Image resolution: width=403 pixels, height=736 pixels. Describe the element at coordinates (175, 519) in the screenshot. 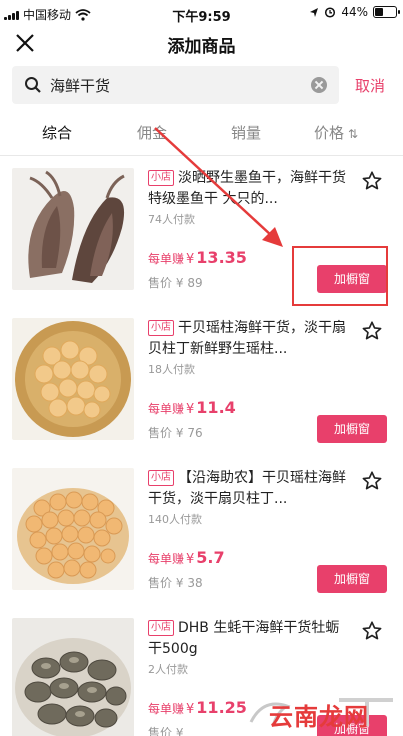

I see `sold-count: 140人付款` at that location.